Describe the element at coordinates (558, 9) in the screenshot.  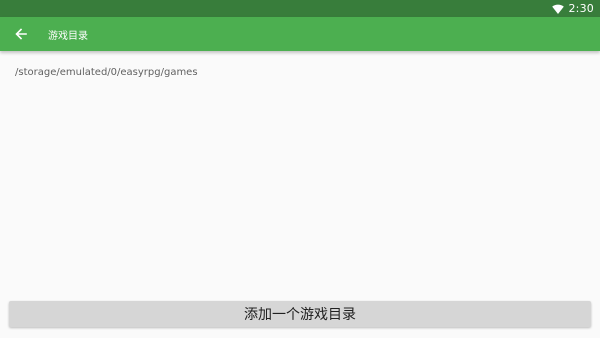
I see `wifi-icon` at that location.